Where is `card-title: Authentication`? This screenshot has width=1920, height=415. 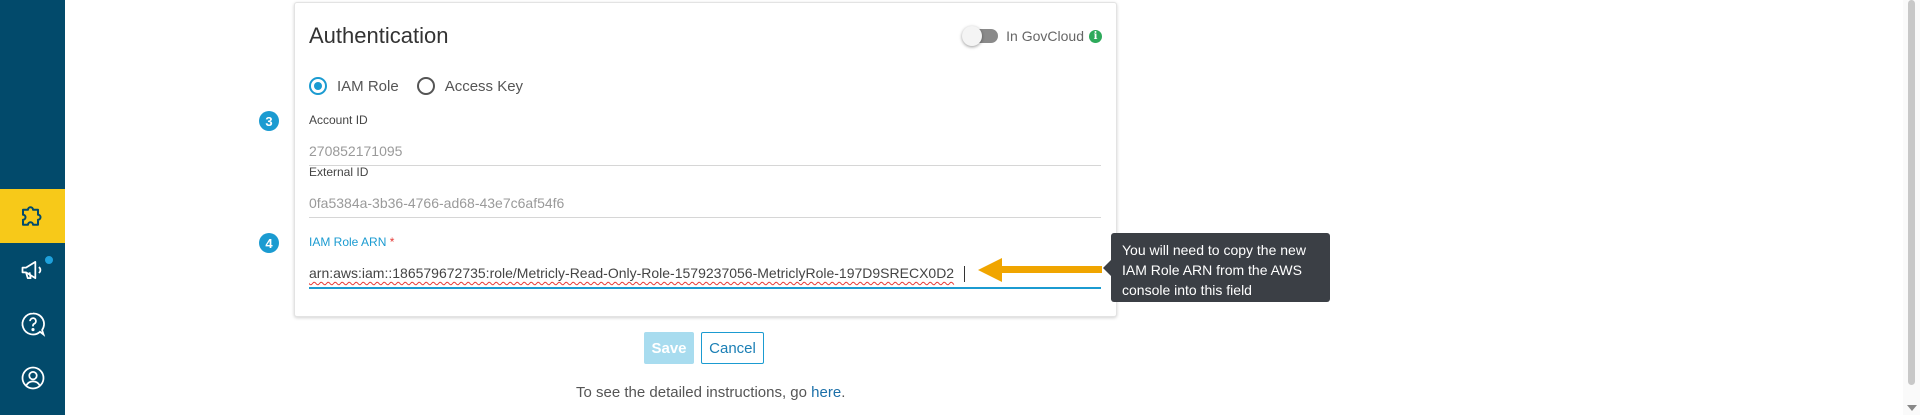
card-title: Authentication is located at coordinates (379, 35).